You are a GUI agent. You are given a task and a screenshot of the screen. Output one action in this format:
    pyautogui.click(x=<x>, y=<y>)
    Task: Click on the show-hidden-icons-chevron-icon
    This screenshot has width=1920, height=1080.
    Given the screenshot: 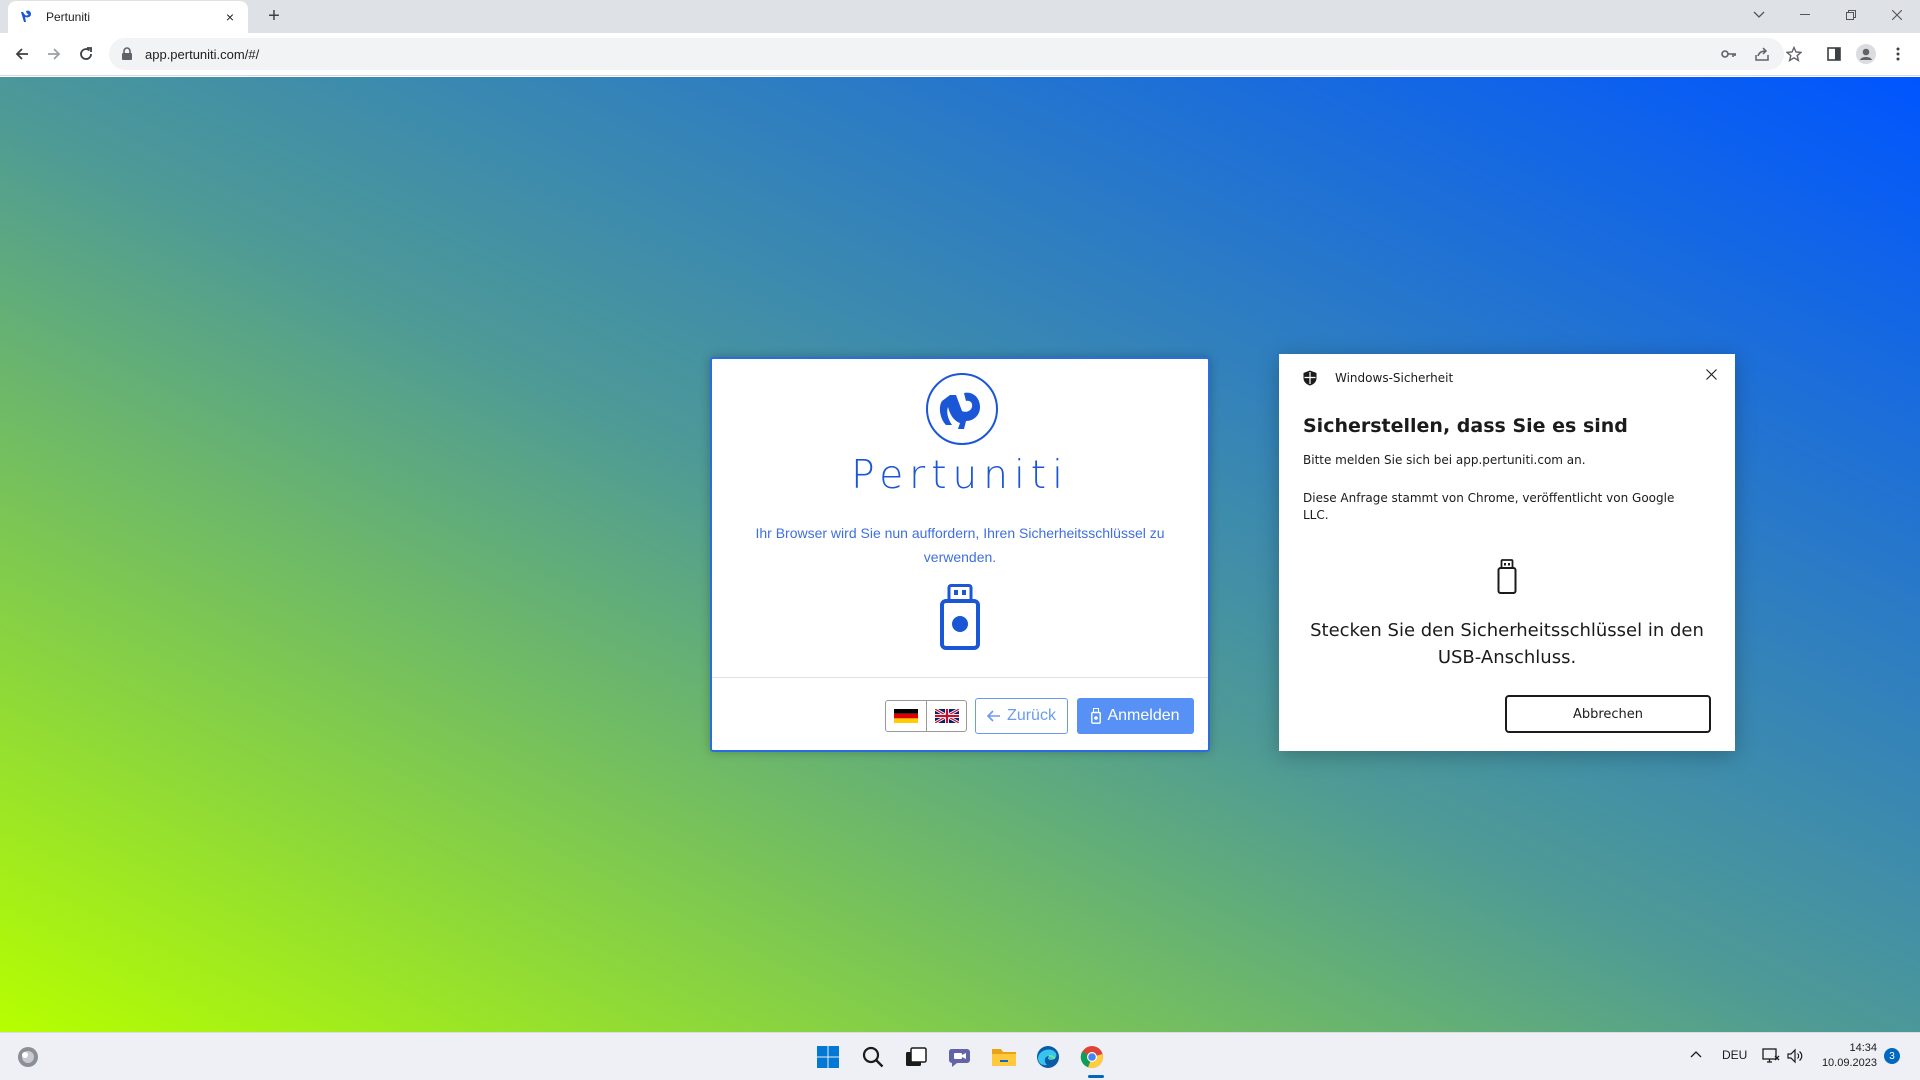 What is the action you would take?
    pyautogui.click(x=1696, y=1055)
    